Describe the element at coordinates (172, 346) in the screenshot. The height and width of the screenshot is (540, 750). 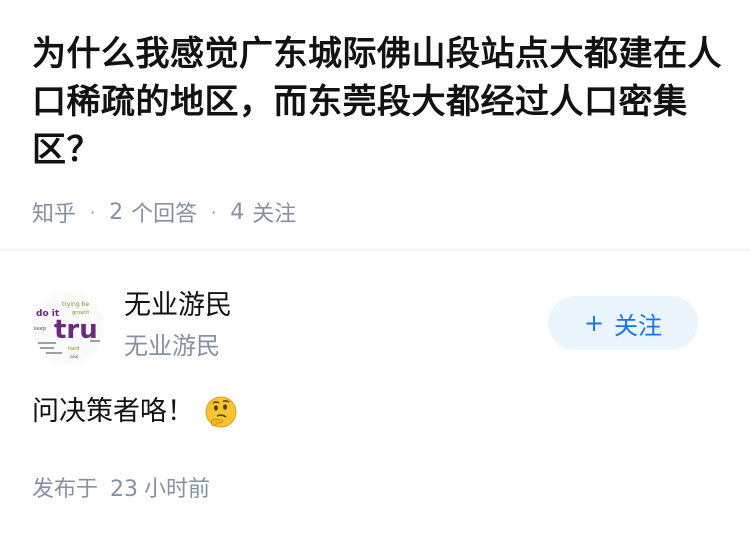
I see `author-headline: 无业游民` at that location.